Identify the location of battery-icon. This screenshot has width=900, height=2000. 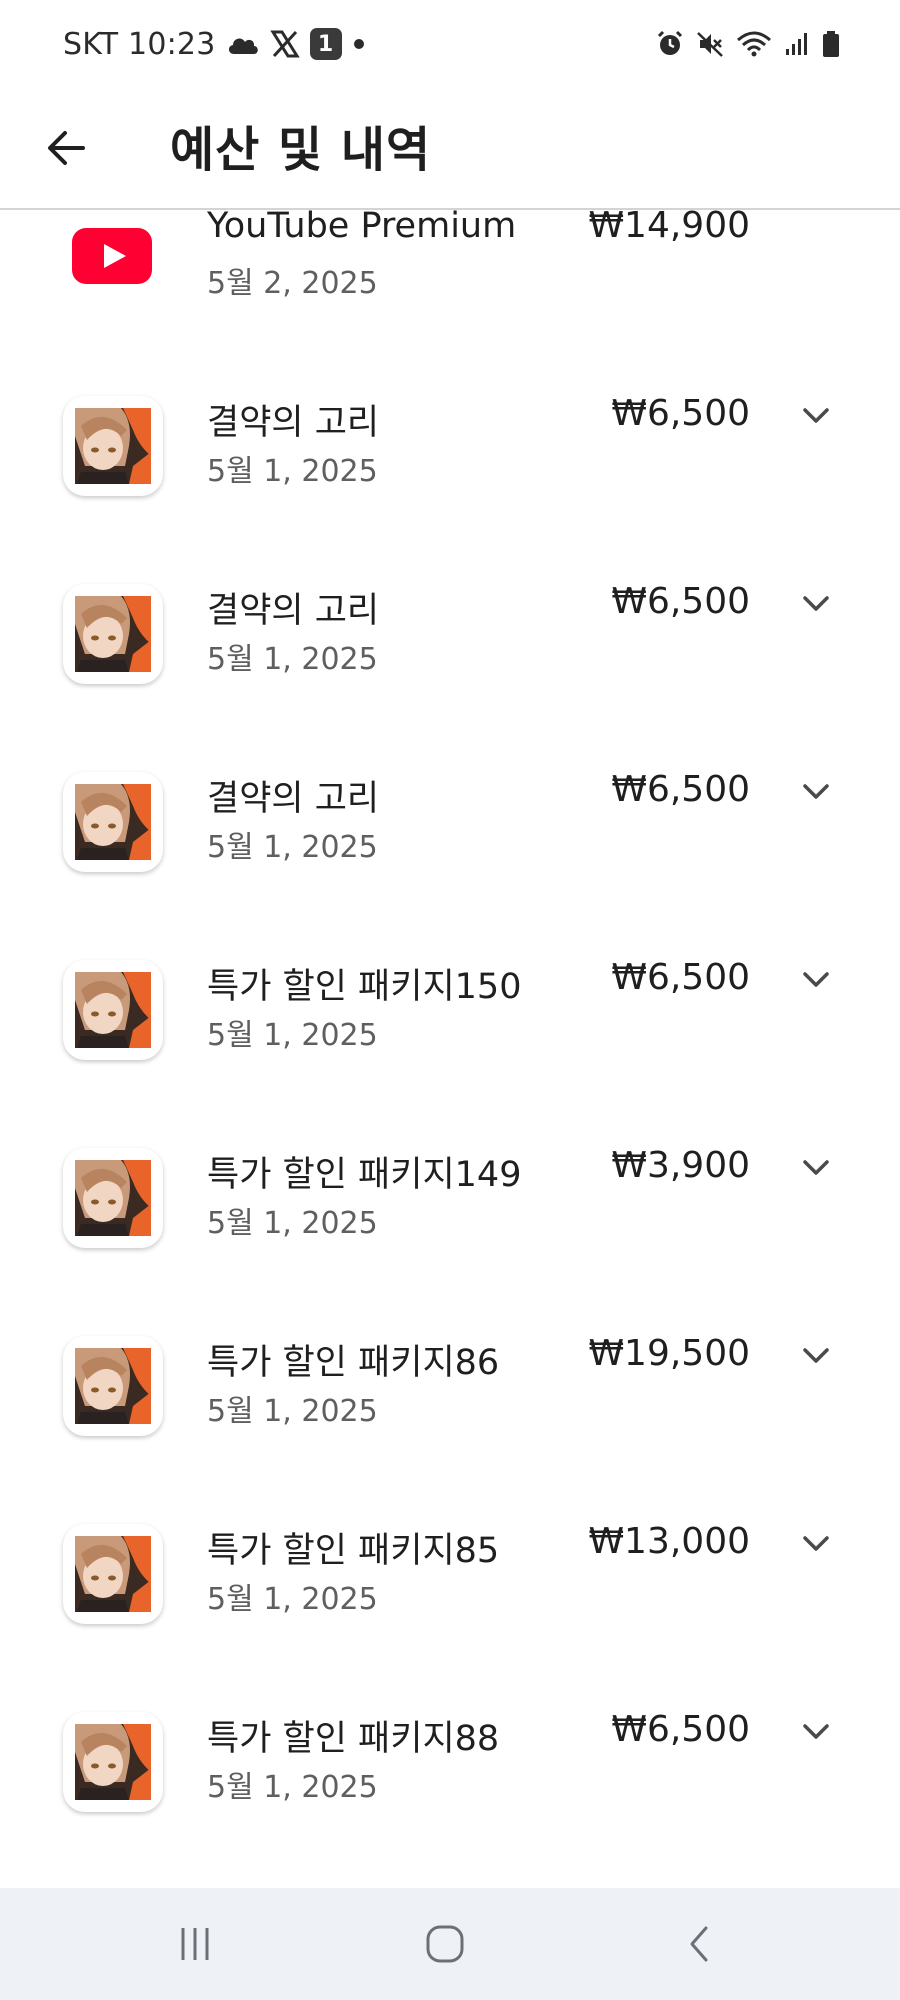
(831, 44).